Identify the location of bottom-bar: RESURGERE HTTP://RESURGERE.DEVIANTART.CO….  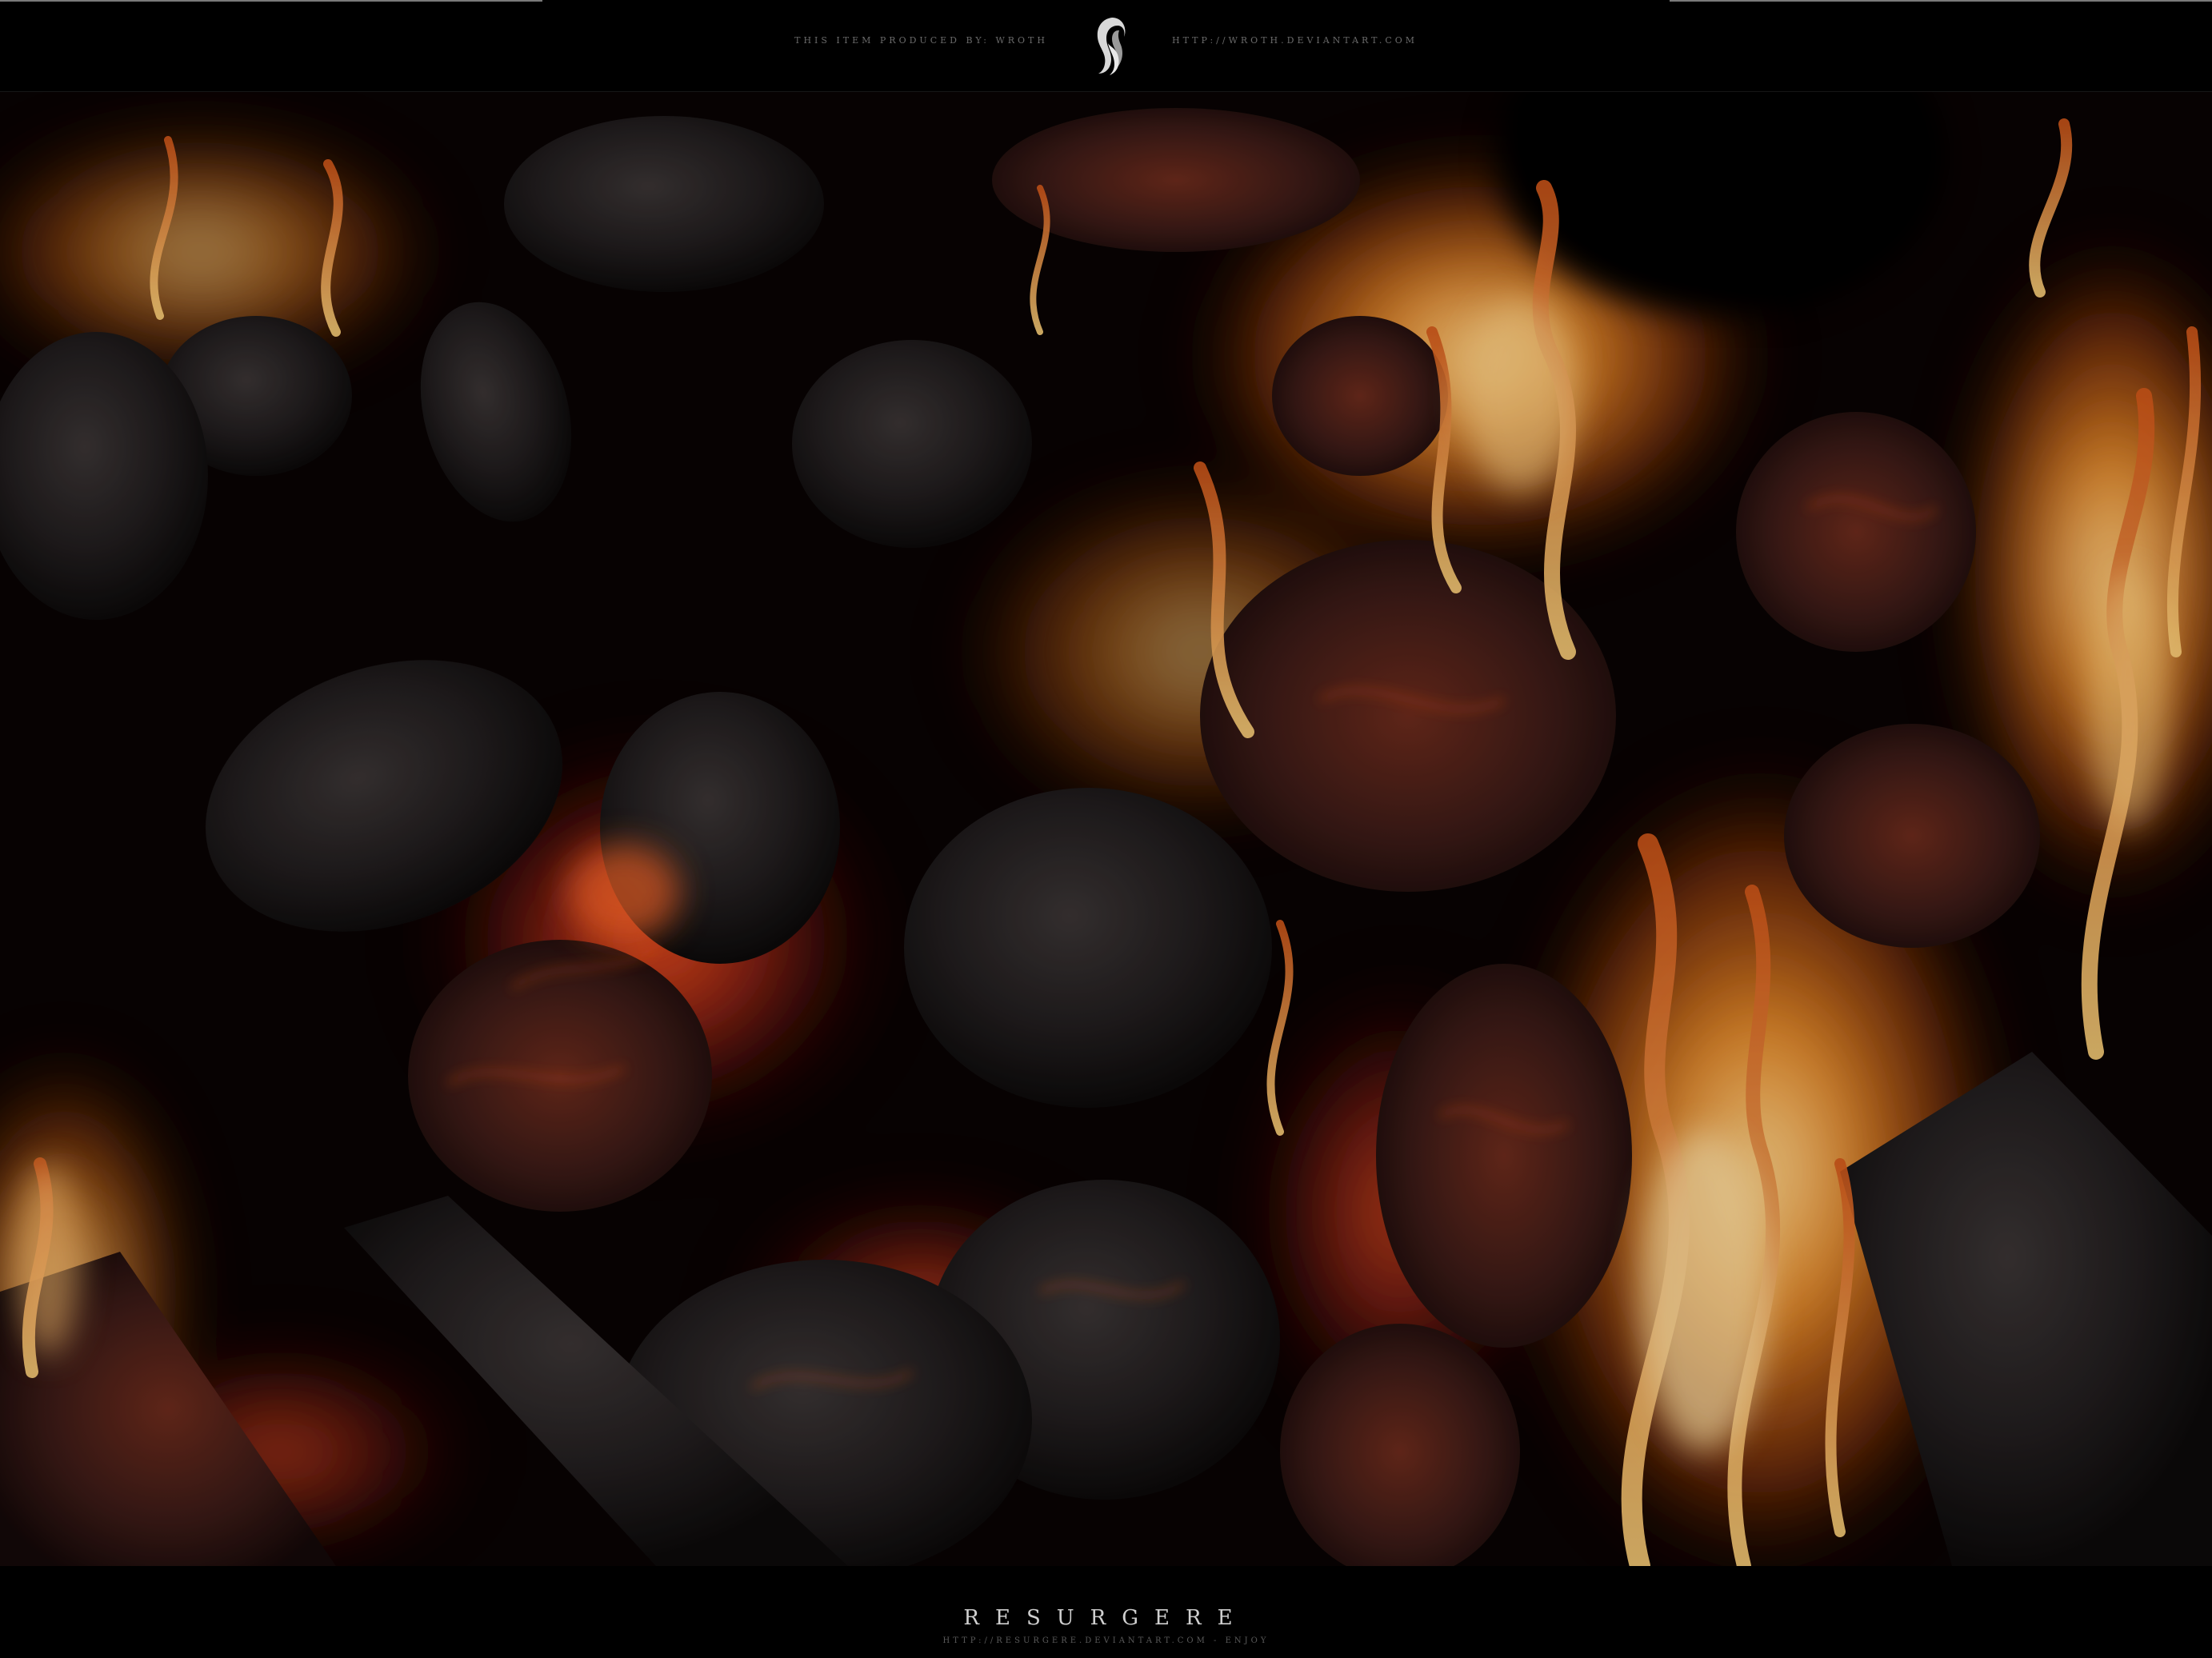
(1106, 1612).